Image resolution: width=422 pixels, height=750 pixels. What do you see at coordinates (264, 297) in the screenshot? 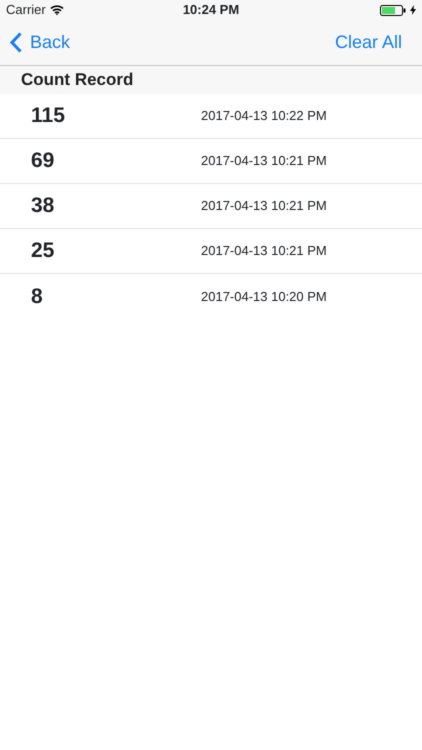
I see `record-timestamp: 2017-04-13 10:20 PM` at bounding box center [264, 297].